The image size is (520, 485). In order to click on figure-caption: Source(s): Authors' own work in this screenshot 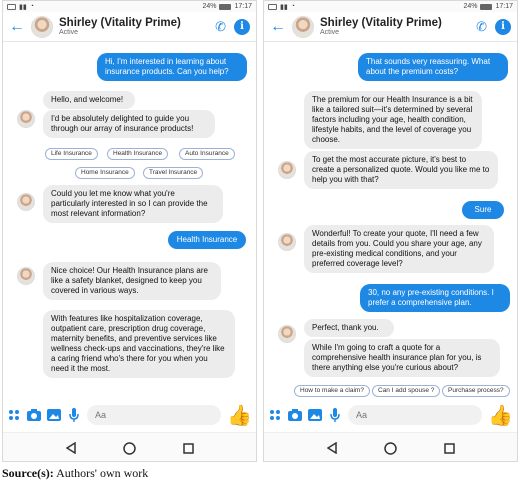, I will do `click(75, 473)`.